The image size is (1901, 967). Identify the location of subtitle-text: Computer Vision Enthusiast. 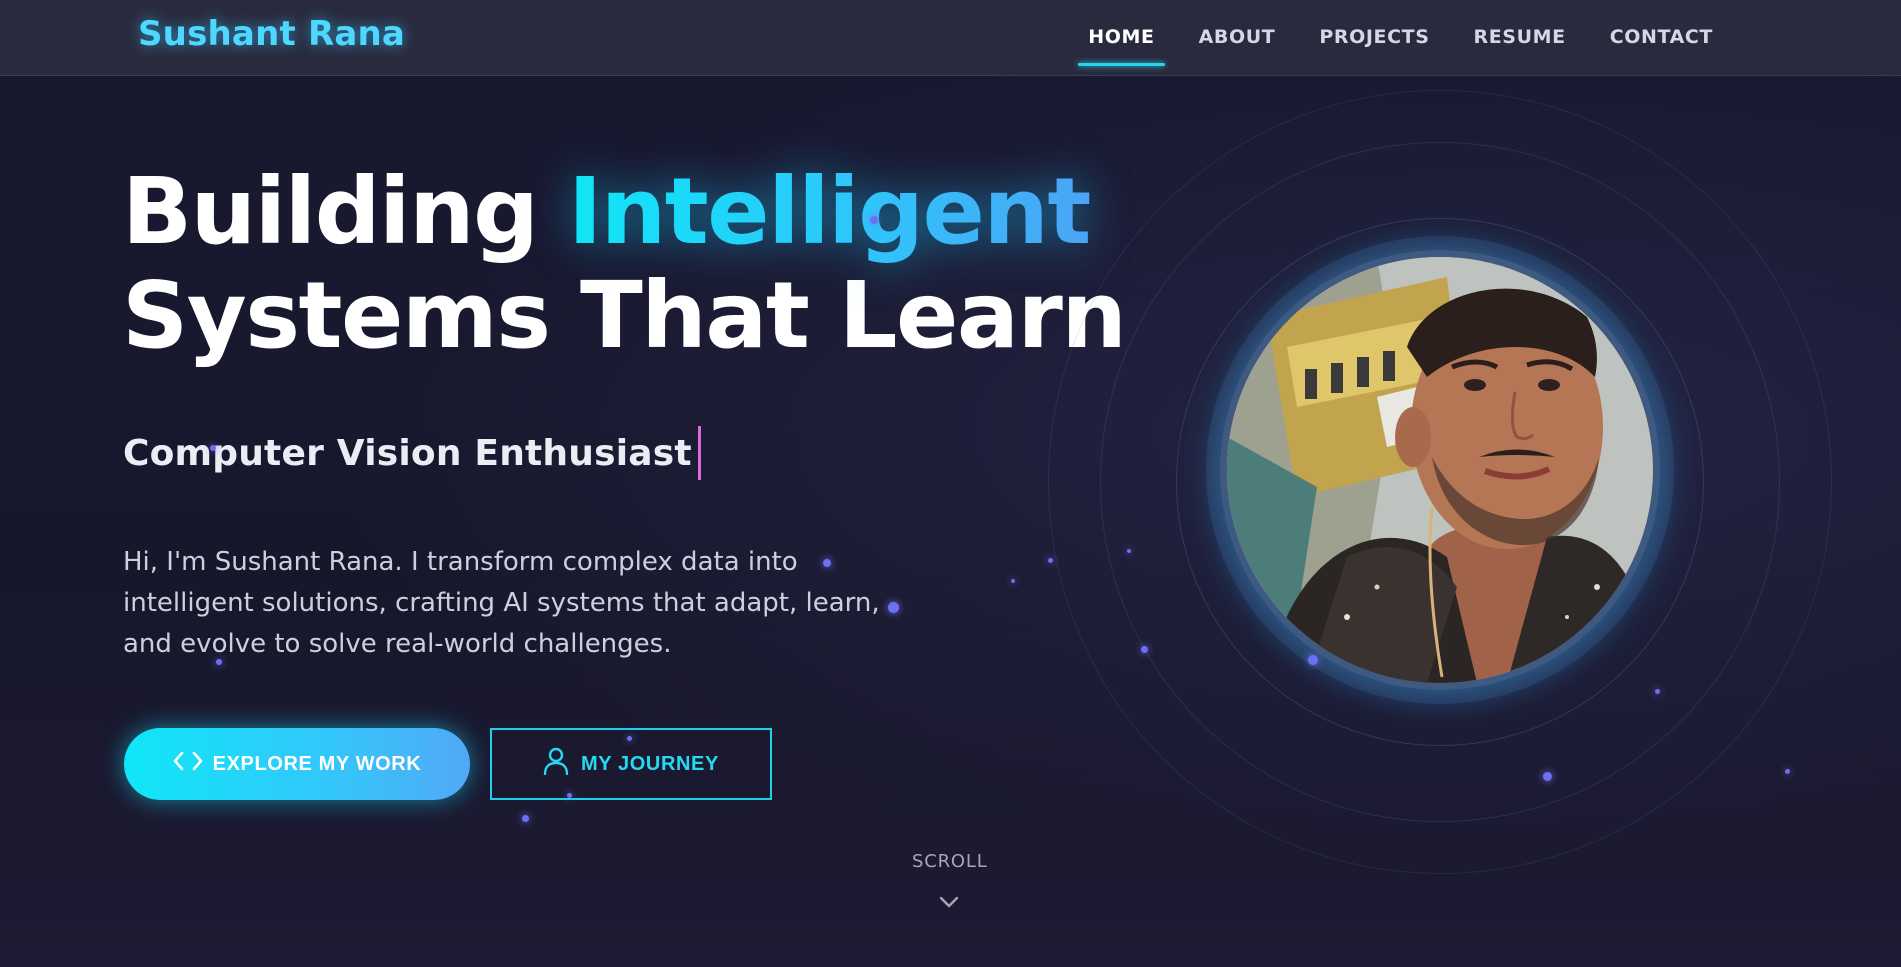
(407, 453).